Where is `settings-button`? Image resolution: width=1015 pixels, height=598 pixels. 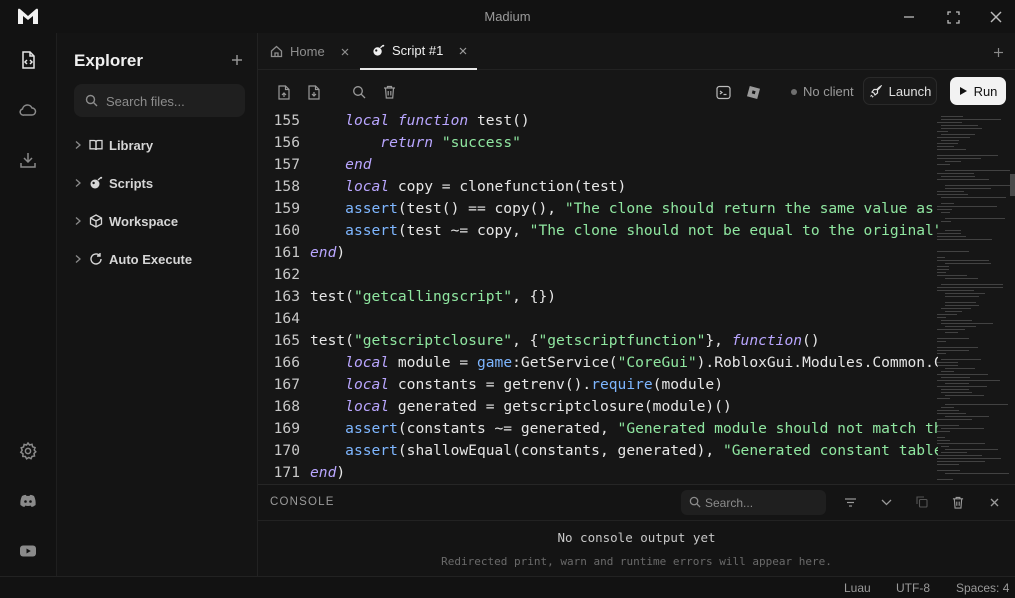
settings-button is located at coordinates (28, 451).